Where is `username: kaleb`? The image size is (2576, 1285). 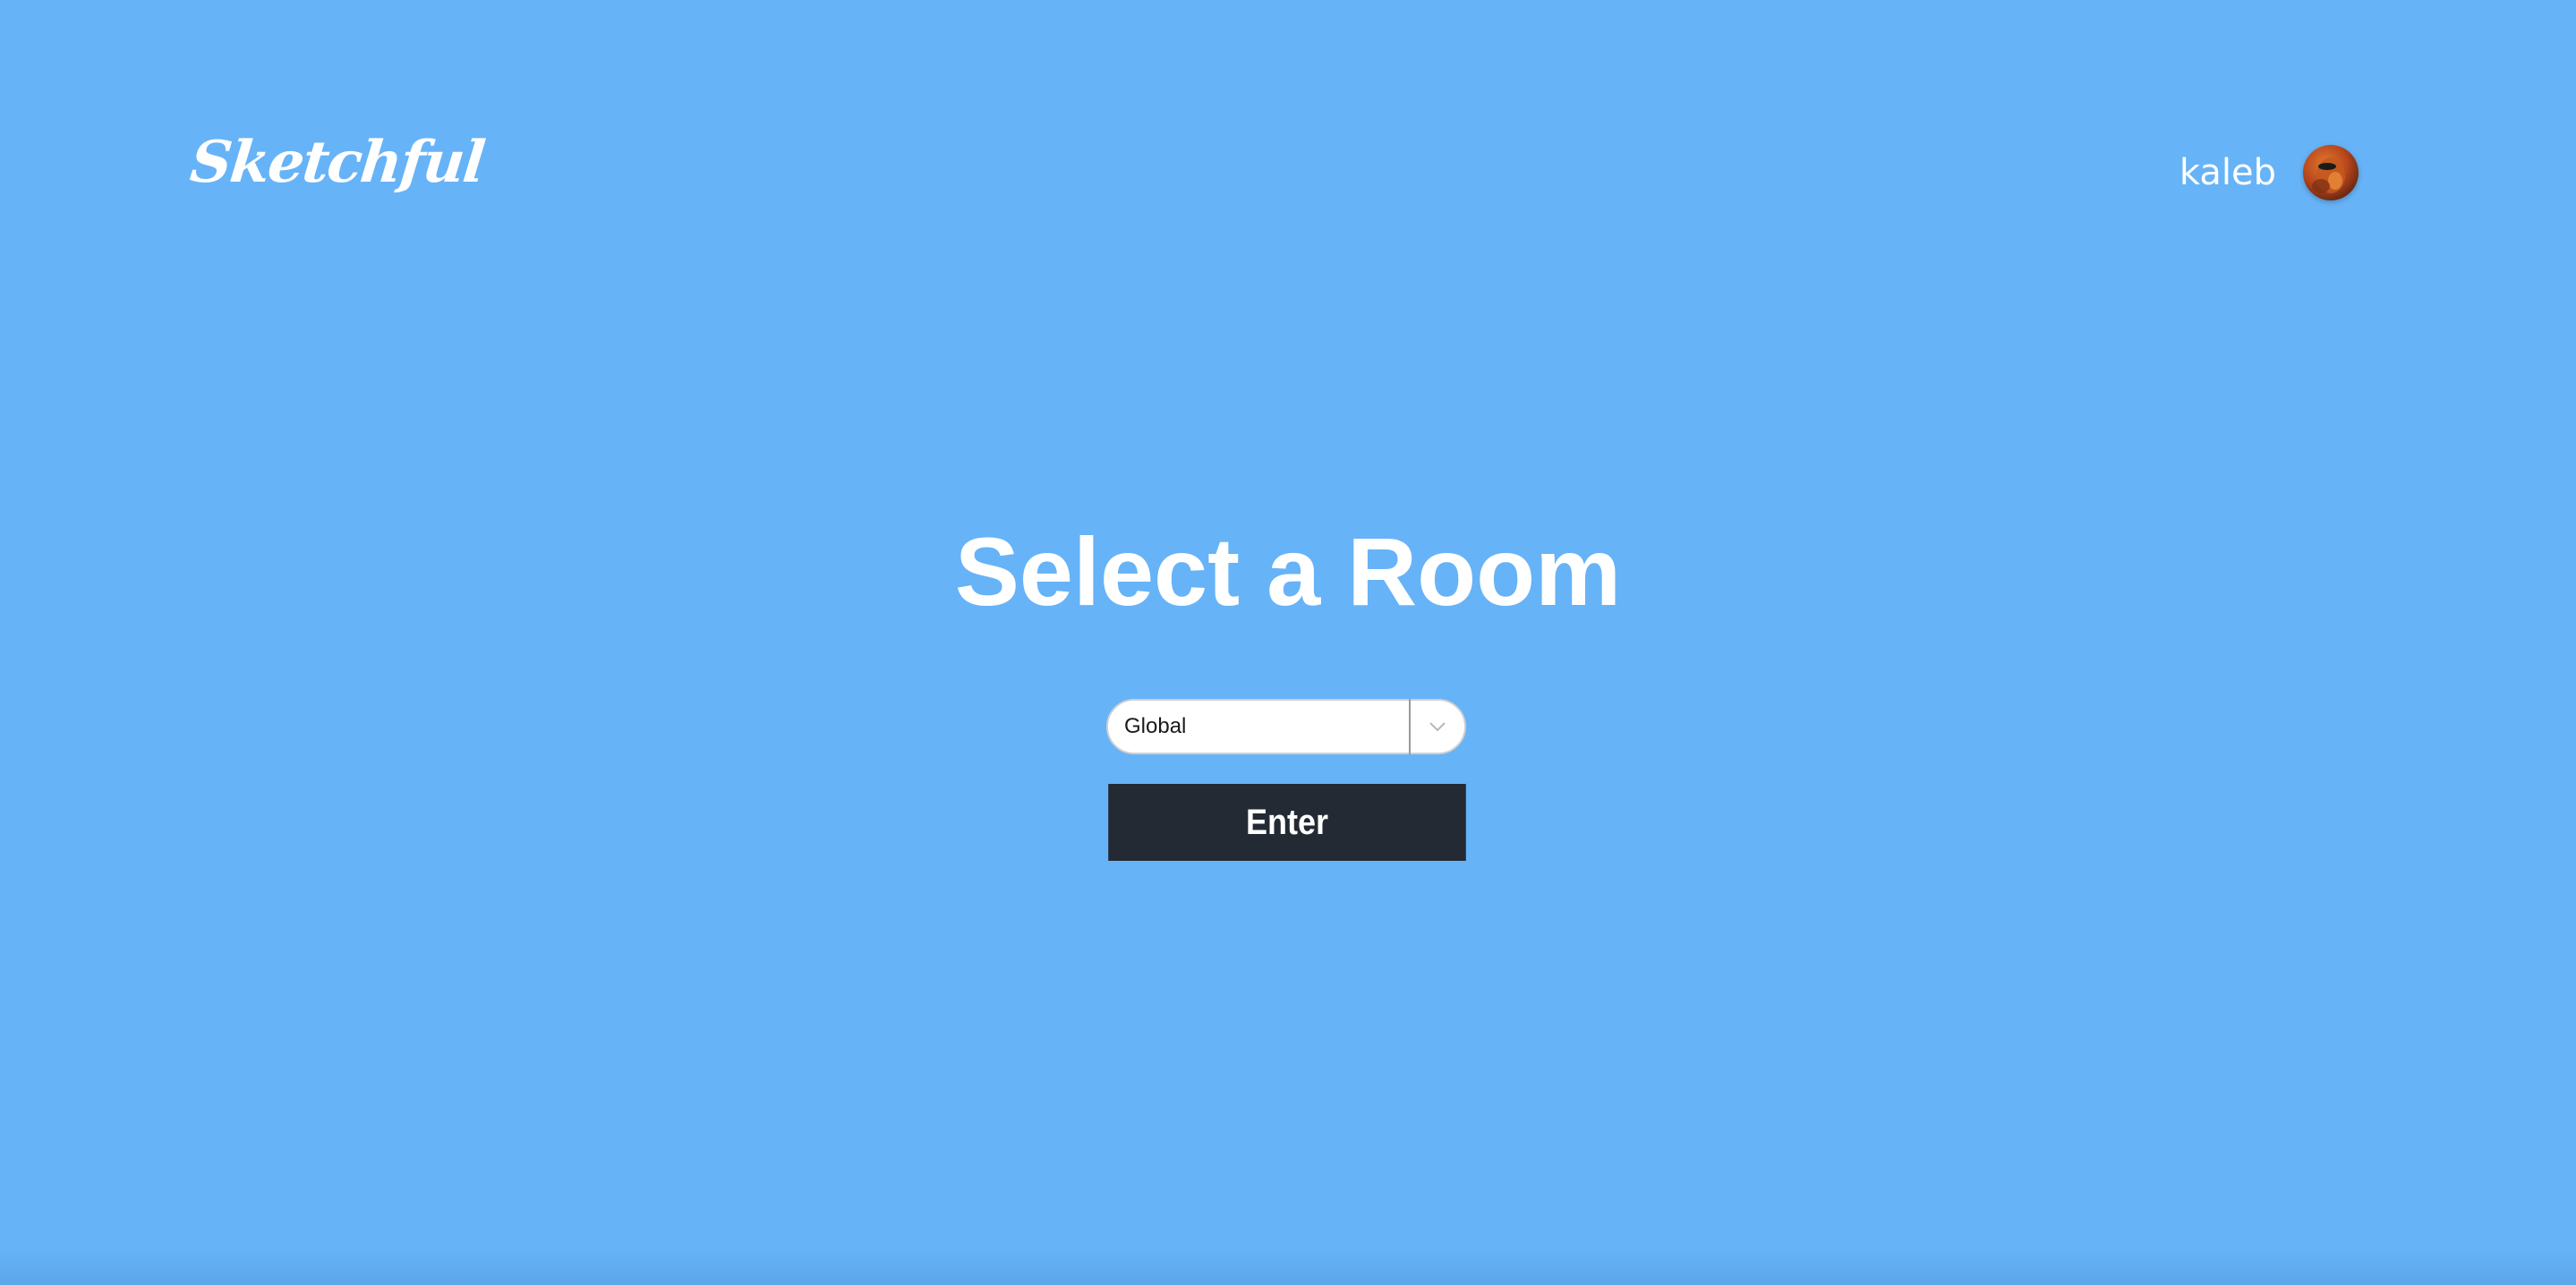
username: kaleb is located at coordinates (2227, 173).